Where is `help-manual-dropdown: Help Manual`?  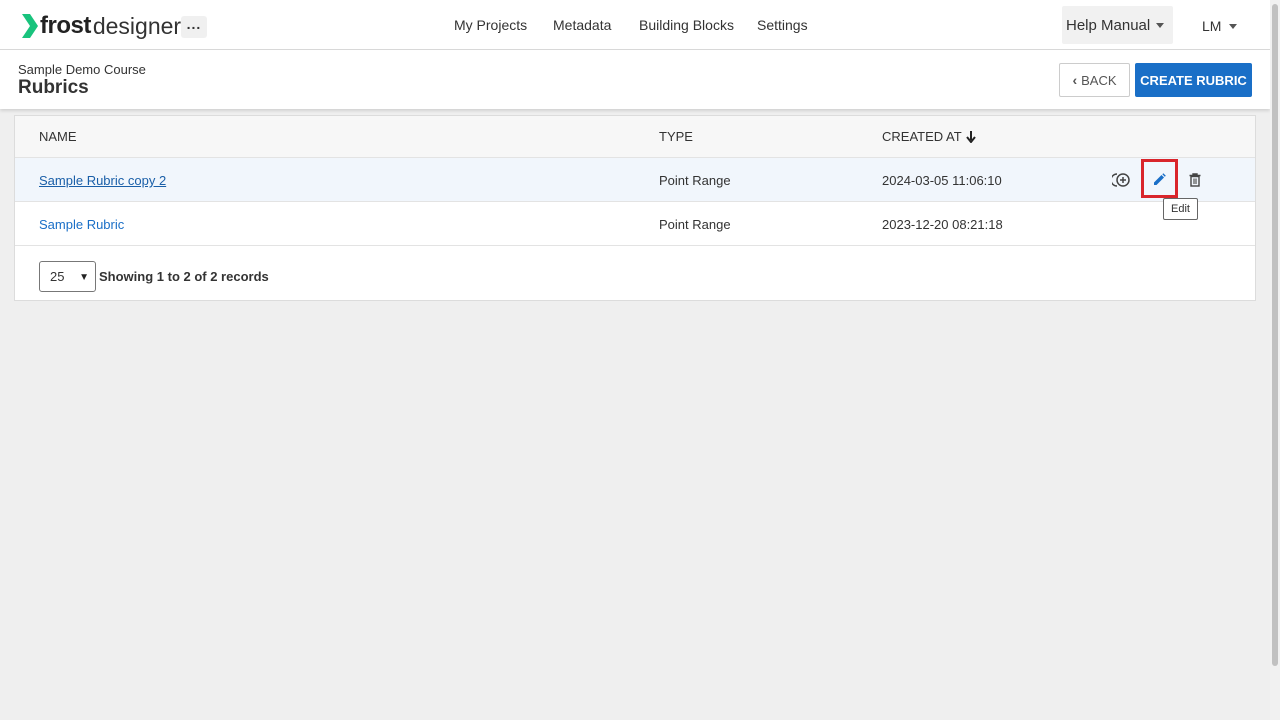 help-manual-dropdown: Help Manual is located at coordinates (1117, 25).